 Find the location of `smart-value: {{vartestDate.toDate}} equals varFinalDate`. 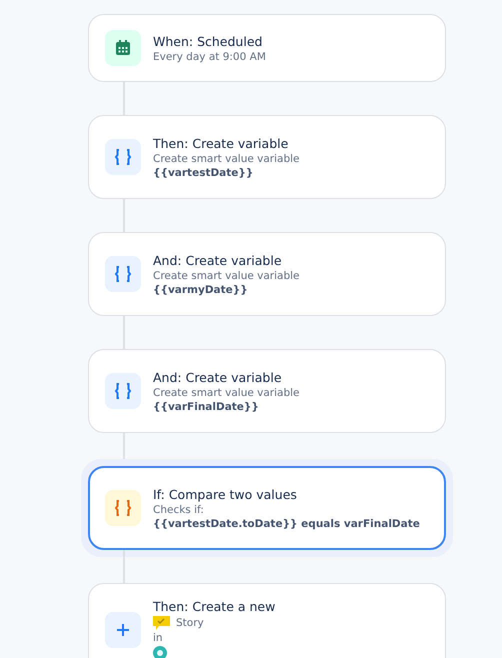

smart-value: {{vartestDate.toDate}} equals varFinalDate is located at coordinates (286, 524).